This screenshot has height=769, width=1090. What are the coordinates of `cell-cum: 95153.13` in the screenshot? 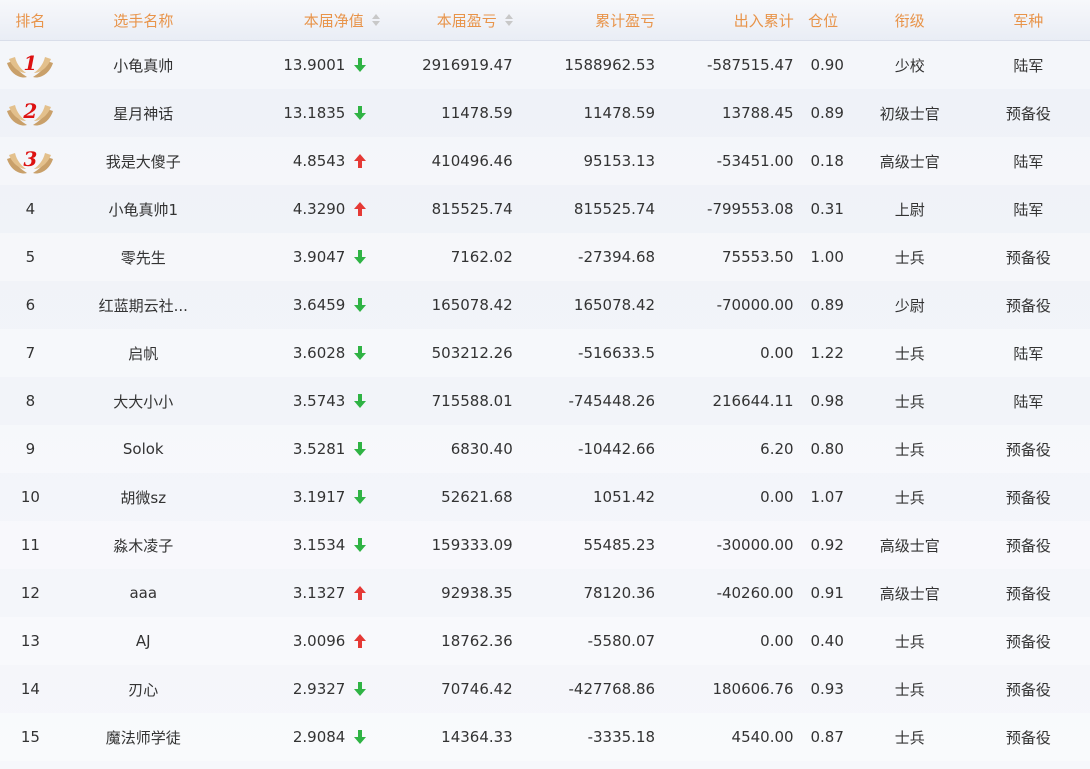 It's located at (584, 161).